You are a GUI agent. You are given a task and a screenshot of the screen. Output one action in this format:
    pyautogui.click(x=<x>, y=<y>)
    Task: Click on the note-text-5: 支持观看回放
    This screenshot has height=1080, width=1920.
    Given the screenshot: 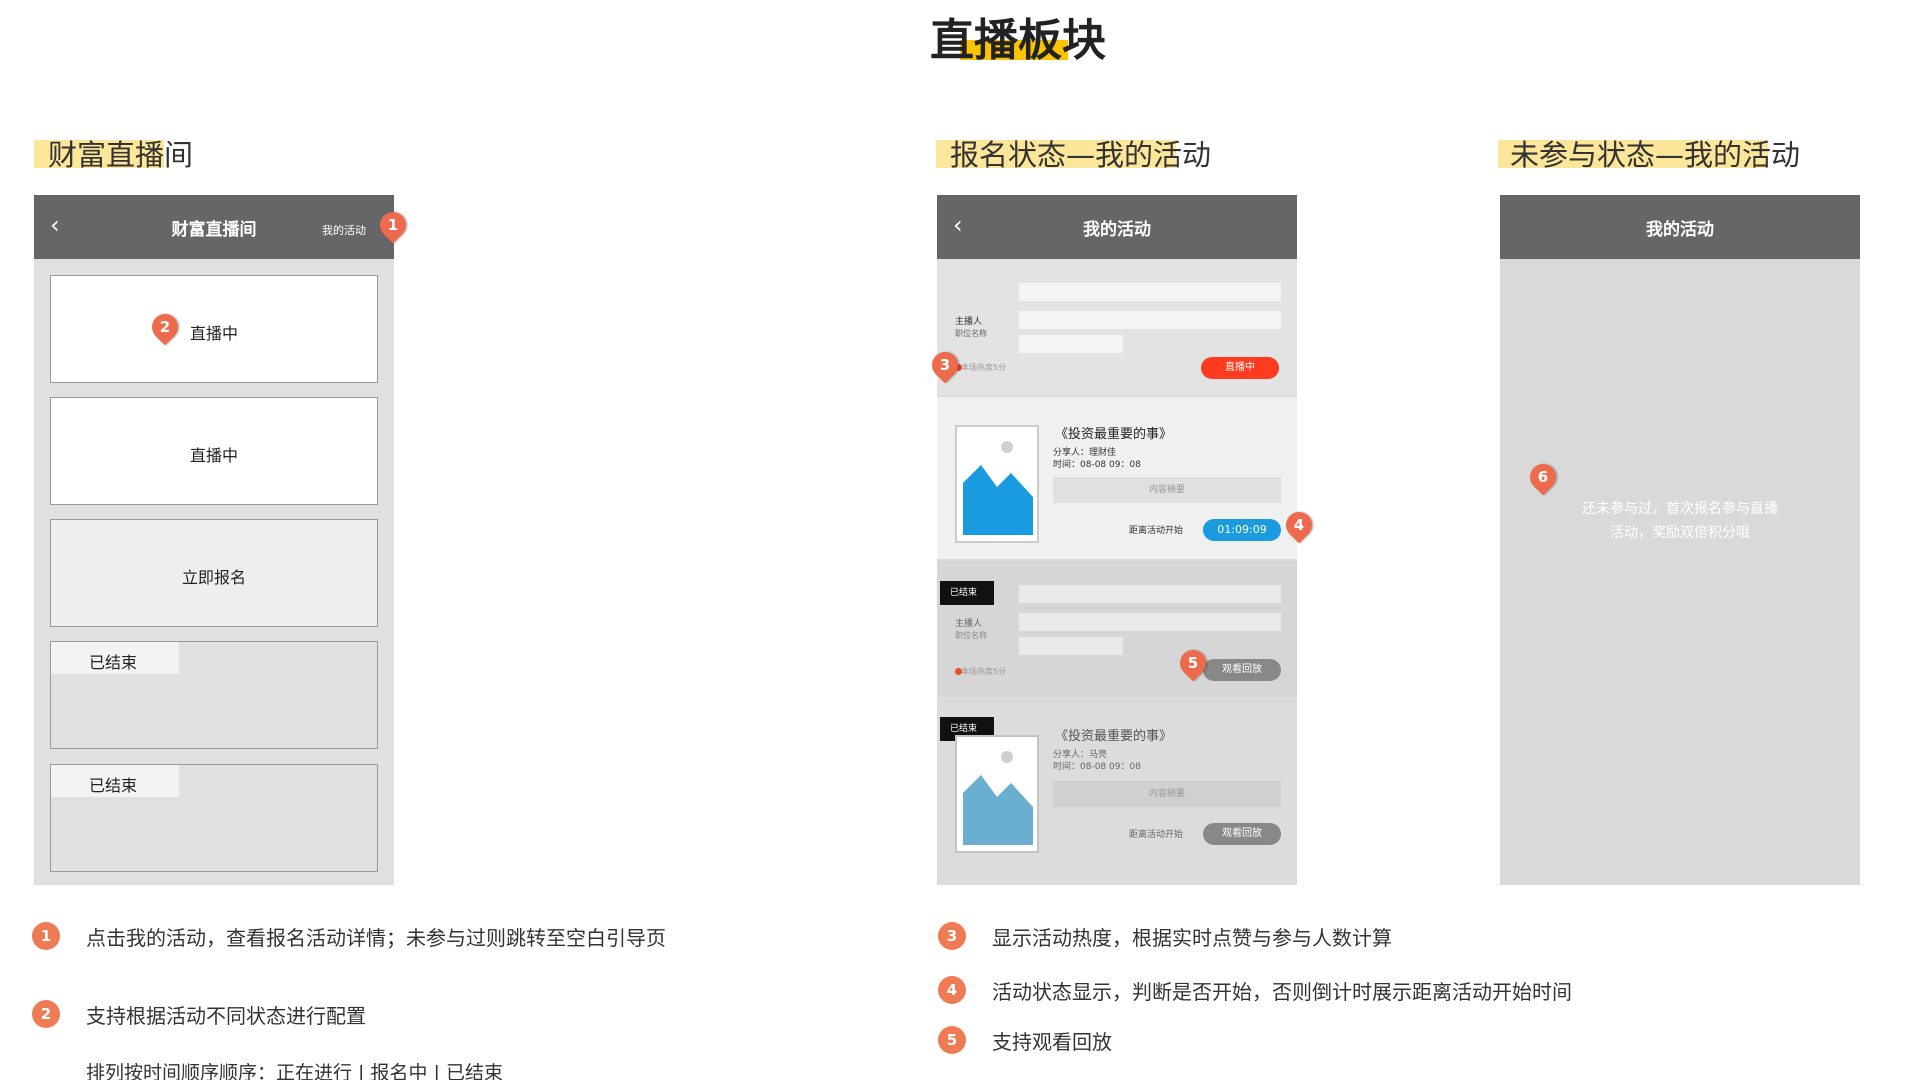 What is the action you would take?
    pyautogui.click(x=1052, y=1042)
    